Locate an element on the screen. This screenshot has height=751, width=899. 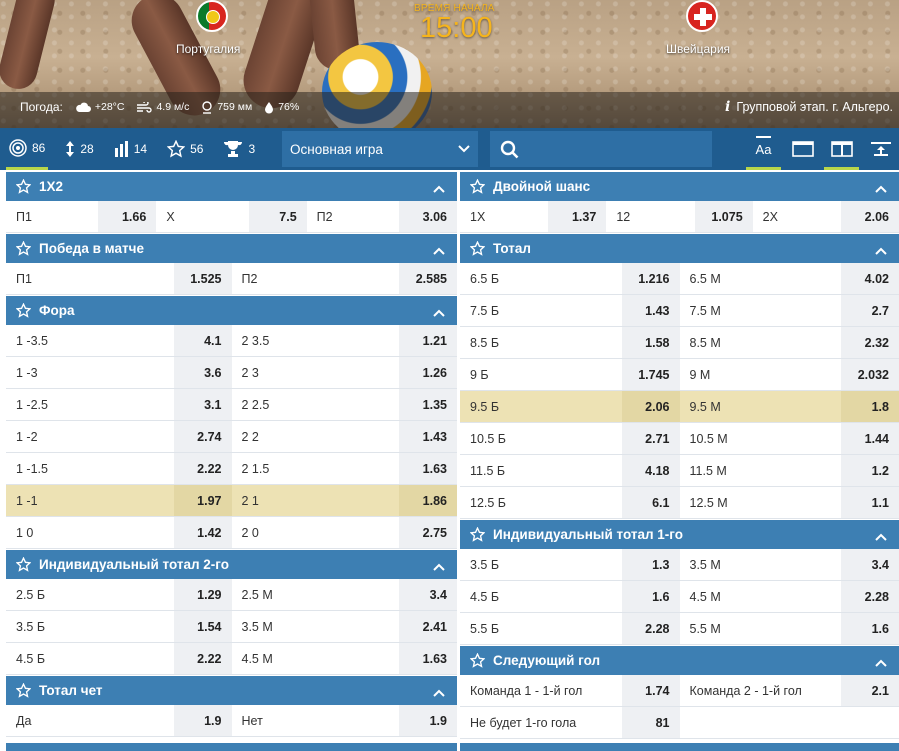
market-header: Тотал чет is located at coordinates (231, 690).